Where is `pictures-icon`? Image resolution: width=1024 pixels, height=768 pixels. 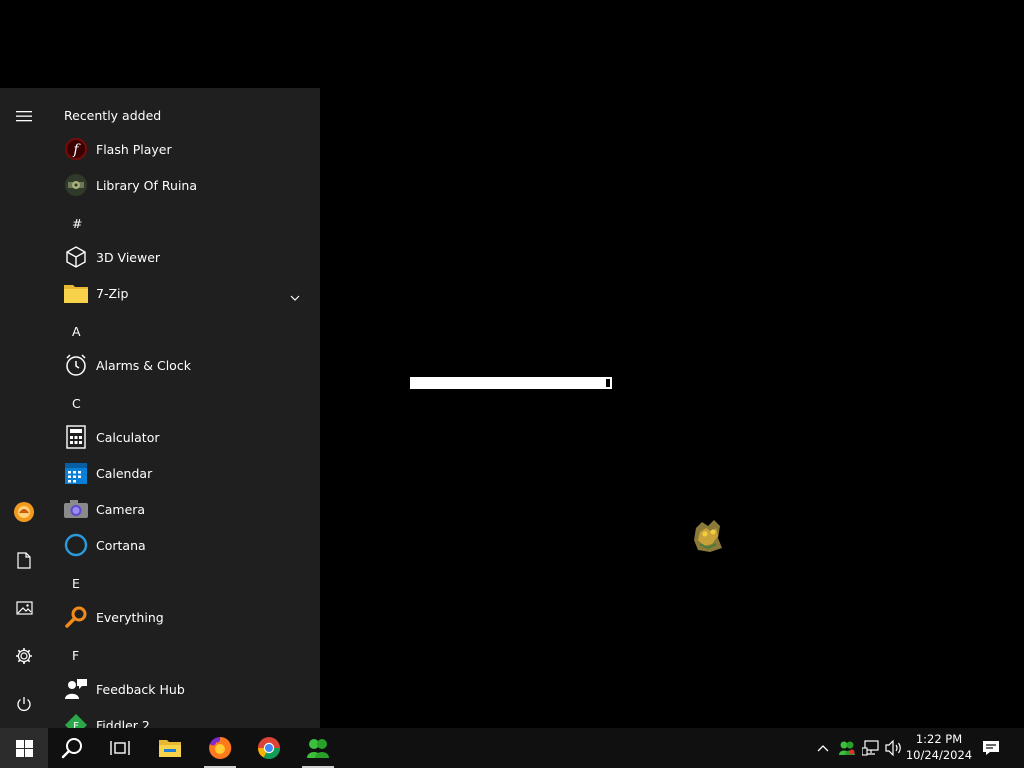 pictures-icon is located at coordinates (24, 608).